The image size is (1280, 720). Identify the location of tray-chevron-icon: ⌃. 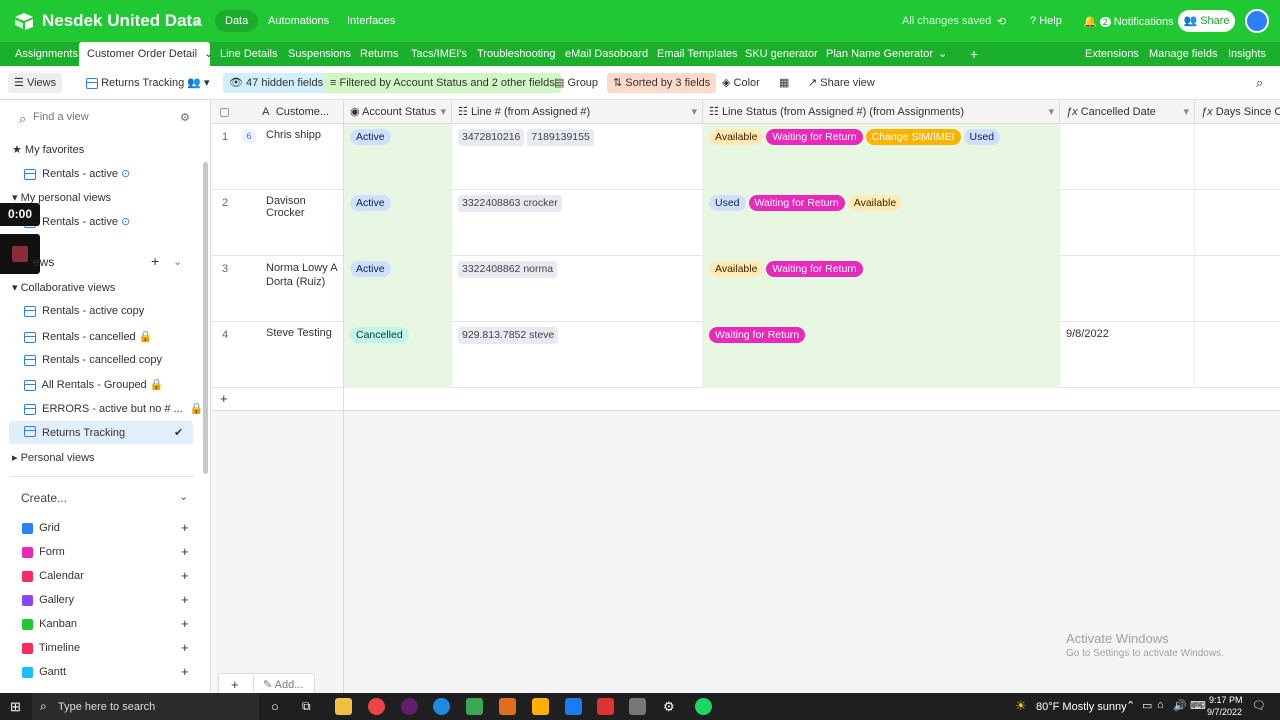
(1130, 705).